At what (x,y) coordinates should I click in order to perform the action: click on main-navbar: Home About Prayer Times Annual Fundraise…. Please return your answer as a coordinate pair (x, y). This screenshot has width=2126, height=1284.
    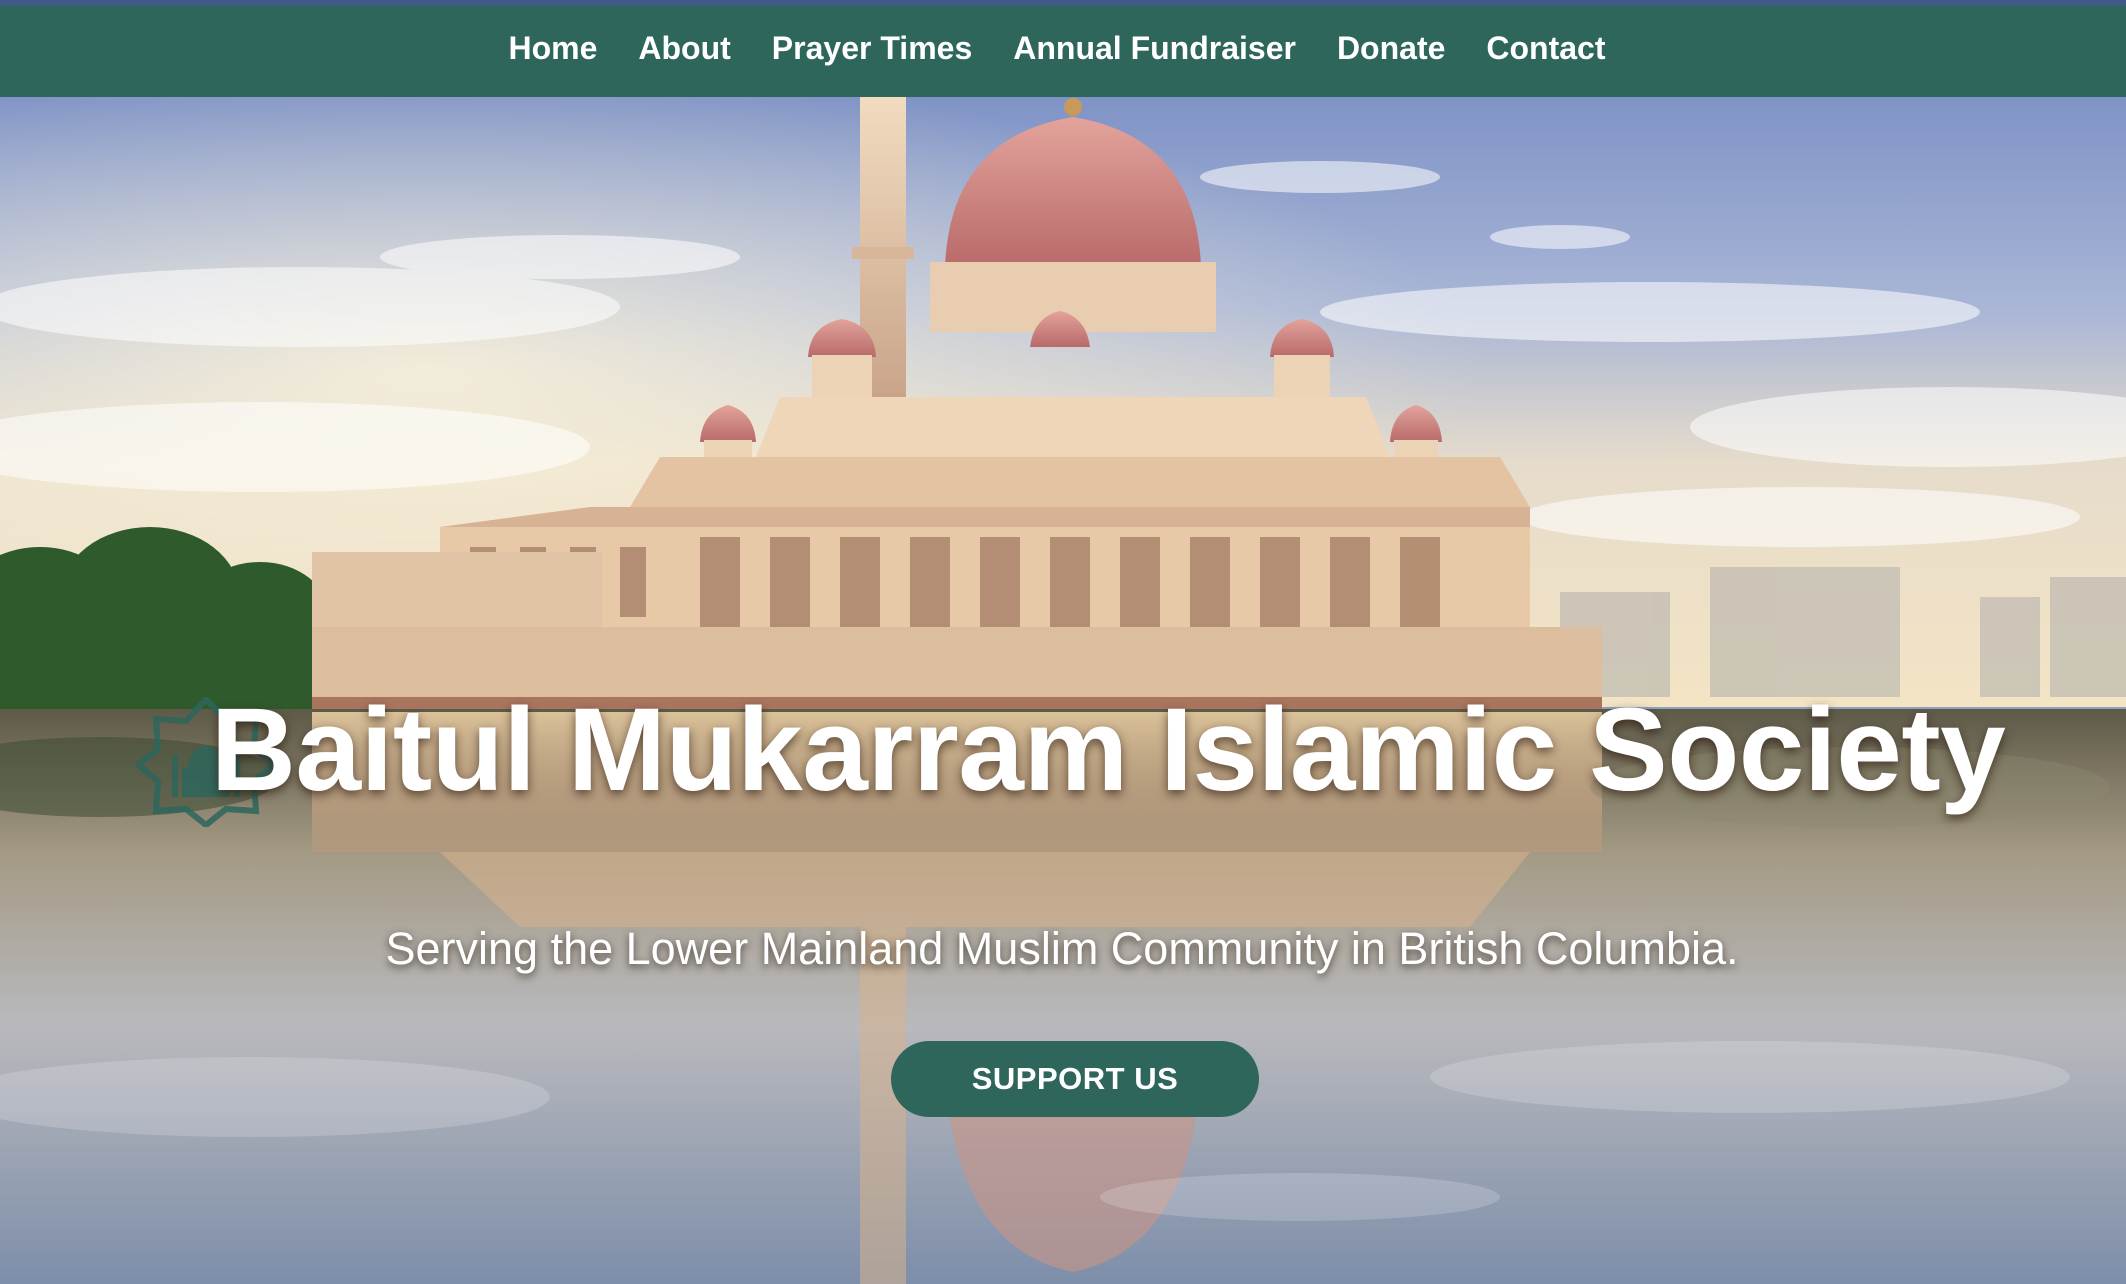
    Looking at the image, I should click on (1063, 51).